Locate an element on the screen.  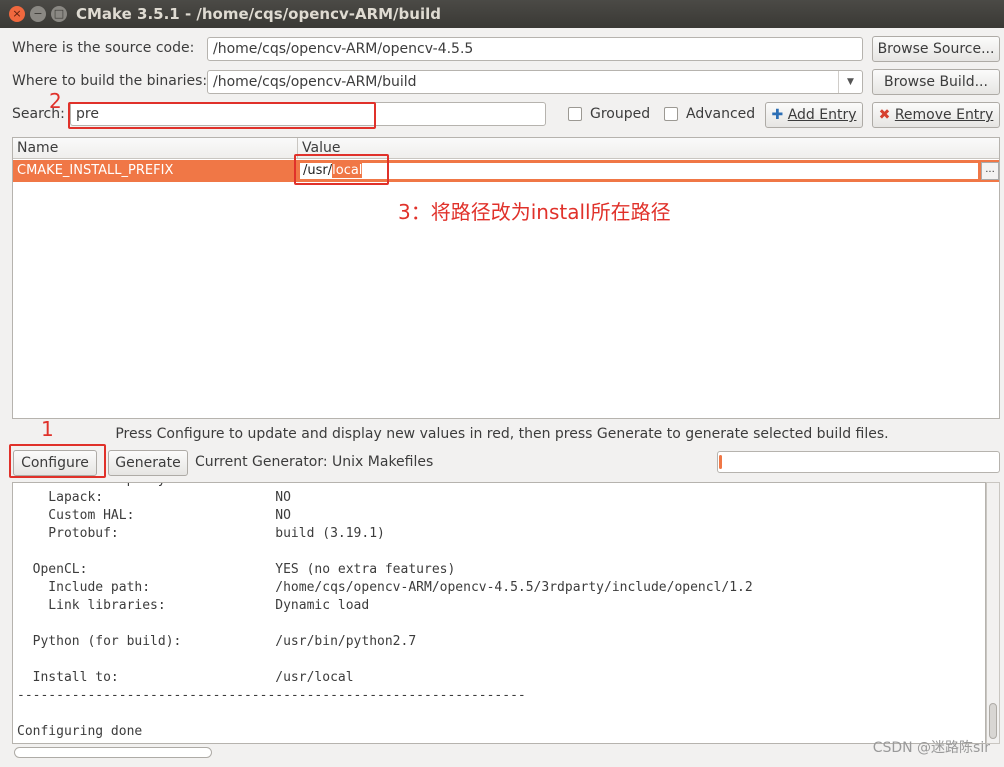
window-title: CMake 3.5.1 - /home/cqs/opencv-ARM/build is located at coordinates (258, 14).